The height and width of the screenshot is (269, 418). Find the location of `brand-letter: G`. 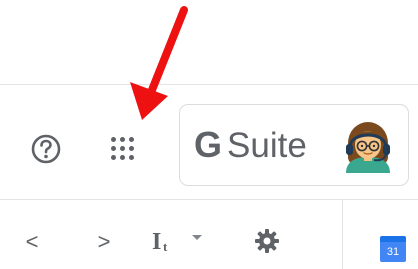

brand-letter: G is located at coordinates (208, 144).